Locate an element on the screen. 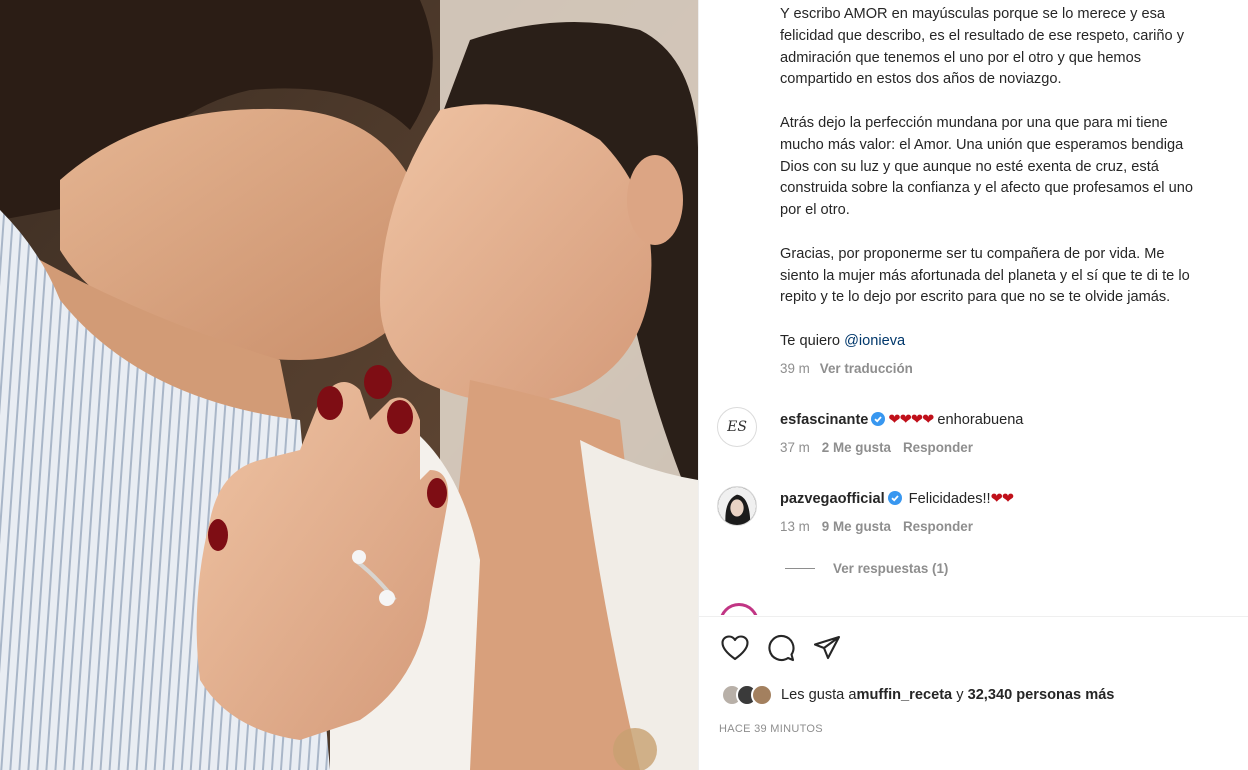  view-replies-button: Ver respuestas (1) is located at coordinates (866, 568).